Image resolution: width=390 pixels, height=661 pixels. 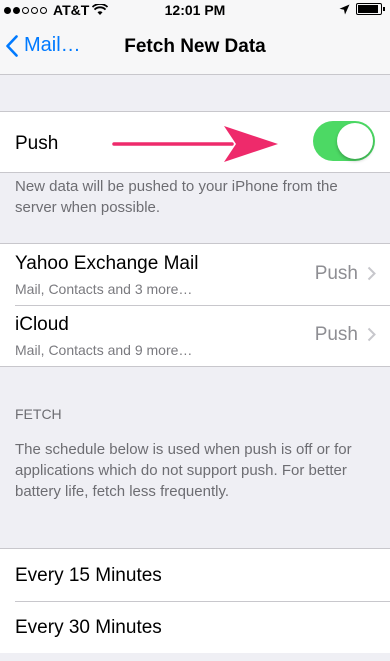 What do you see at coordinates (195, 627) in the screenshot?
I see `fetch-option-30-minutes: Every 30 Minutes` at bounding box center [195, 627].